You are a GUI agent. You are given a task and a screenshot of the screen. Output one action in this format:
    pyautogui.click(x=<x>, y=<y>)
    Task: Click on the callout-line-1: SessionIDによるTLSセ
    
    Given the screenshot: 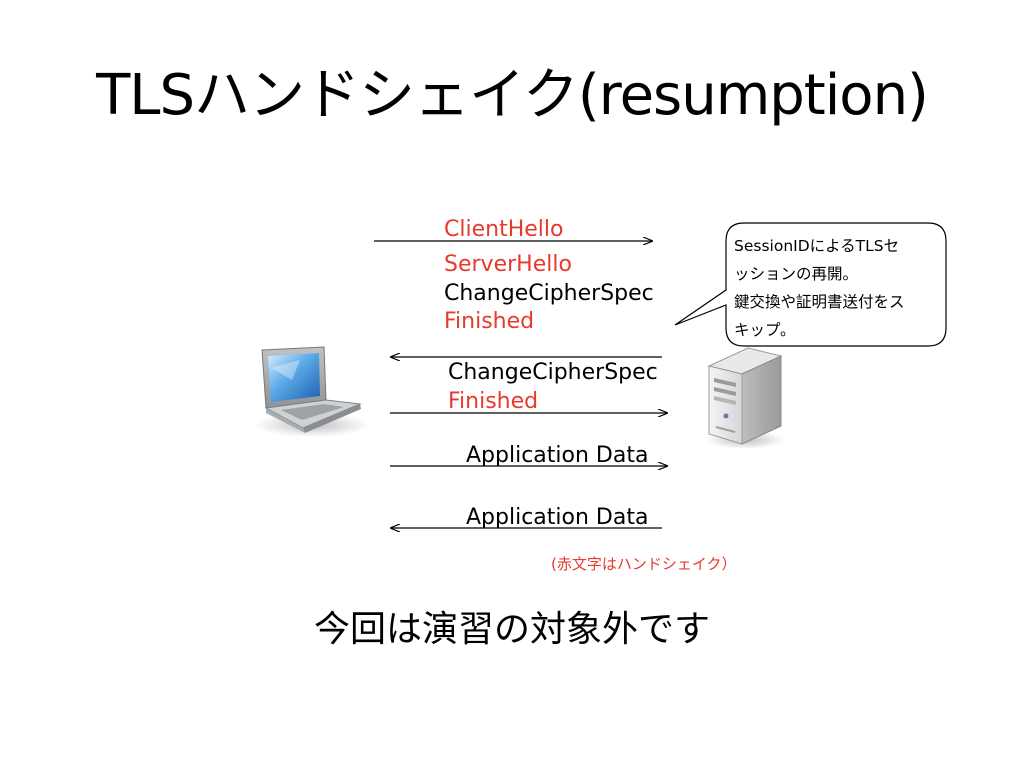 What is the action you would take?
    pyautogui.click(x=817, y=246)
    